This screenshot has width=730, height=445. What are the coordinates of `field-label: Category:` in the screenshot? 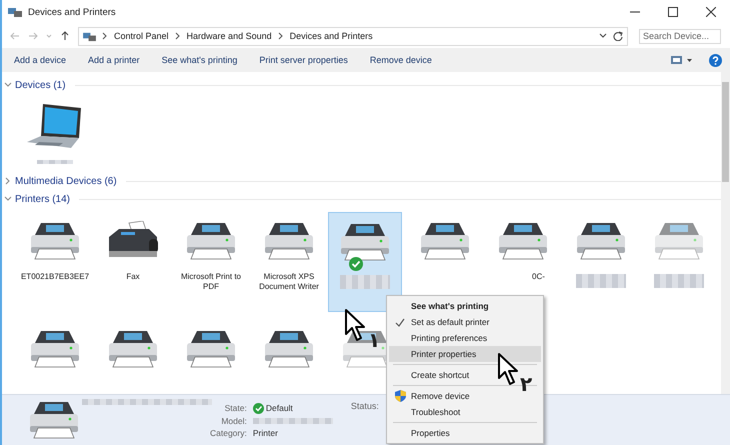 It's located at (228, 433).